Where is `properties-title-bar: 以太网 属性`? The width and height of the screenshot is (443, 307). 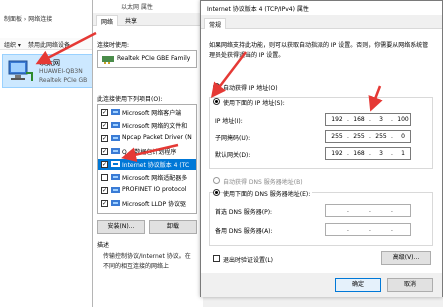 properties-title-bar: 以太网 属性 is located at coordinates (148, 6).